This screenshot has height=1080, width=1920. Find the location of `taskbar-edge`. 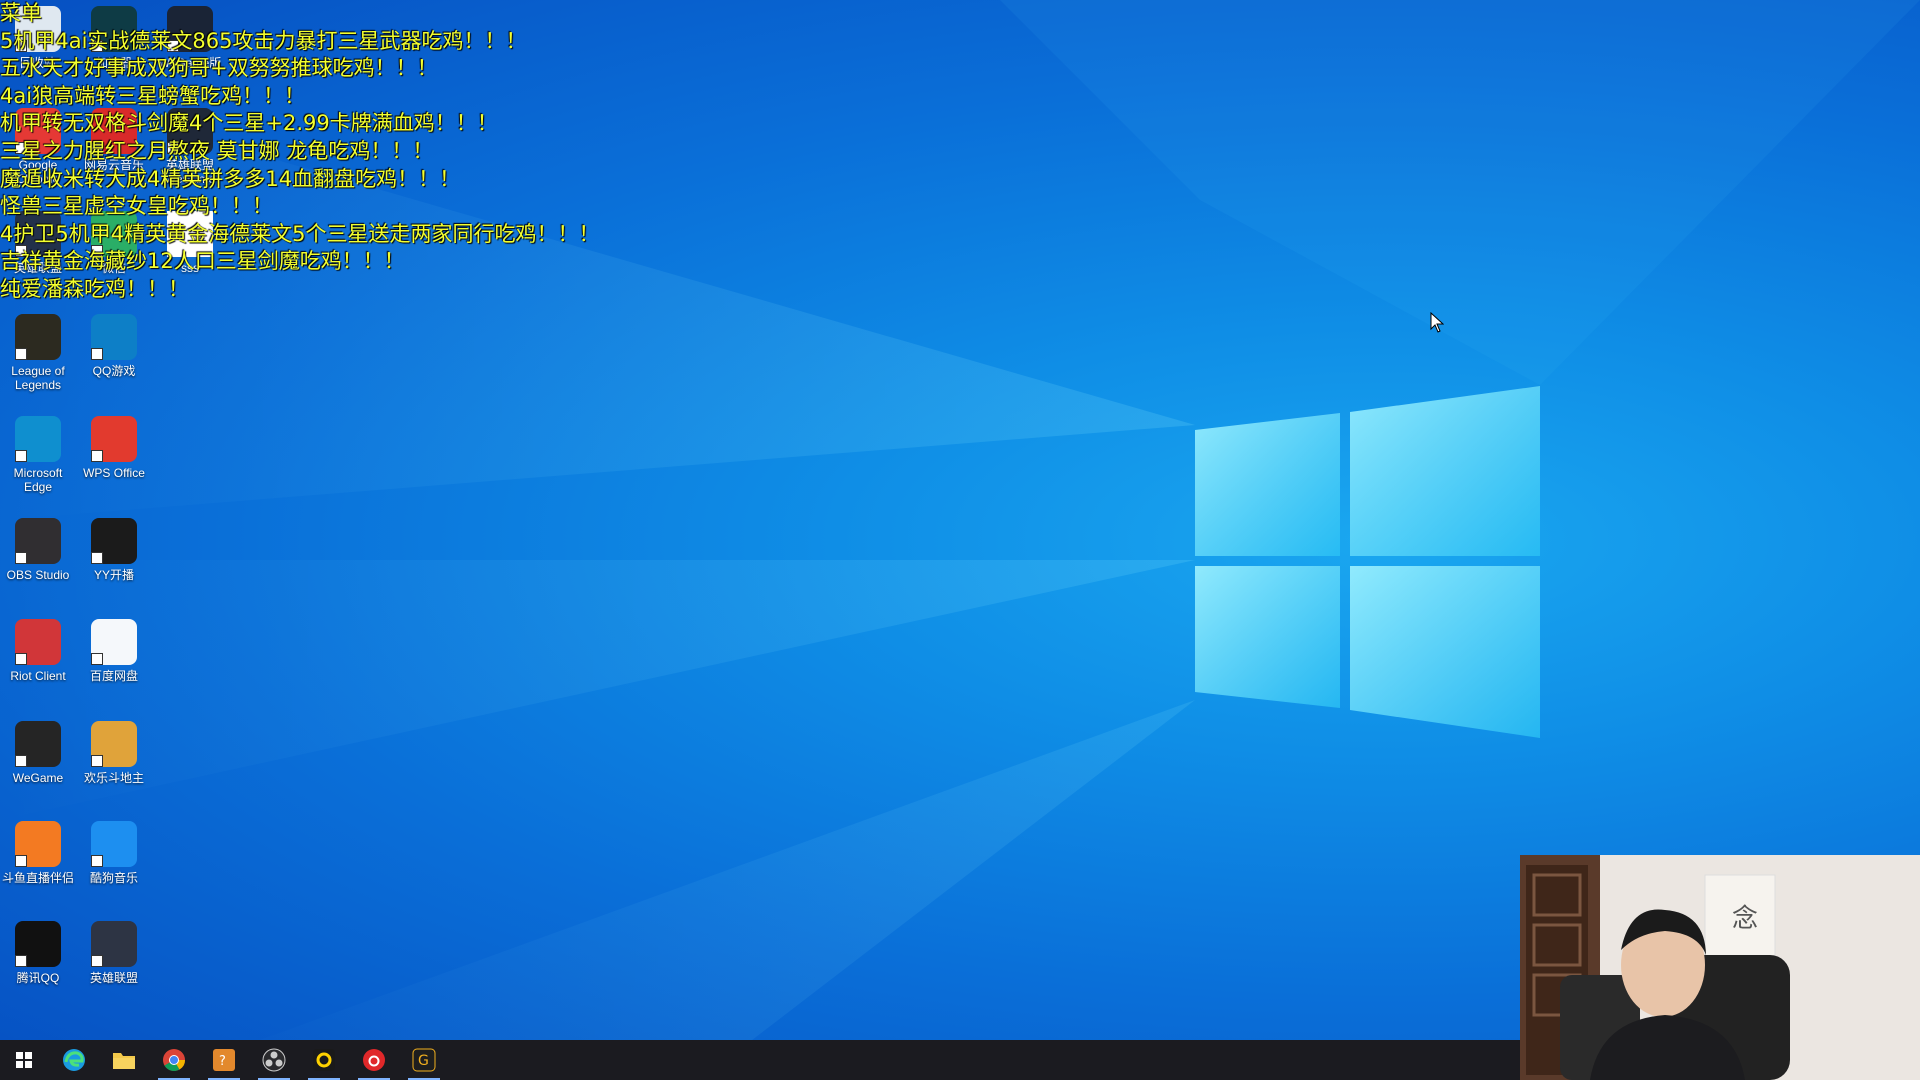

taskbar-edge is located at coordinates (74, 1060).